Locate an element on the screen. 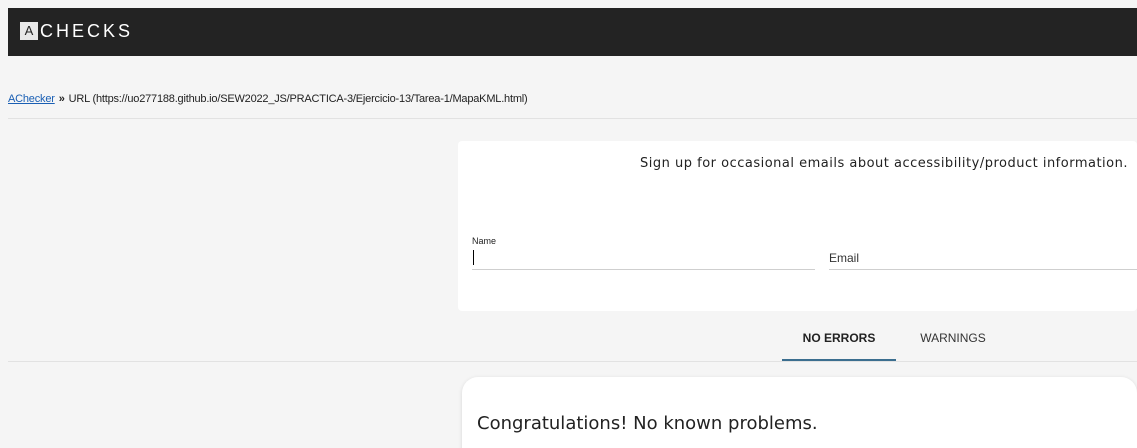 The width and height of the screenshot is (1137, 448). tab-warnings: WARNINGS is located at coordinates (953, 343).